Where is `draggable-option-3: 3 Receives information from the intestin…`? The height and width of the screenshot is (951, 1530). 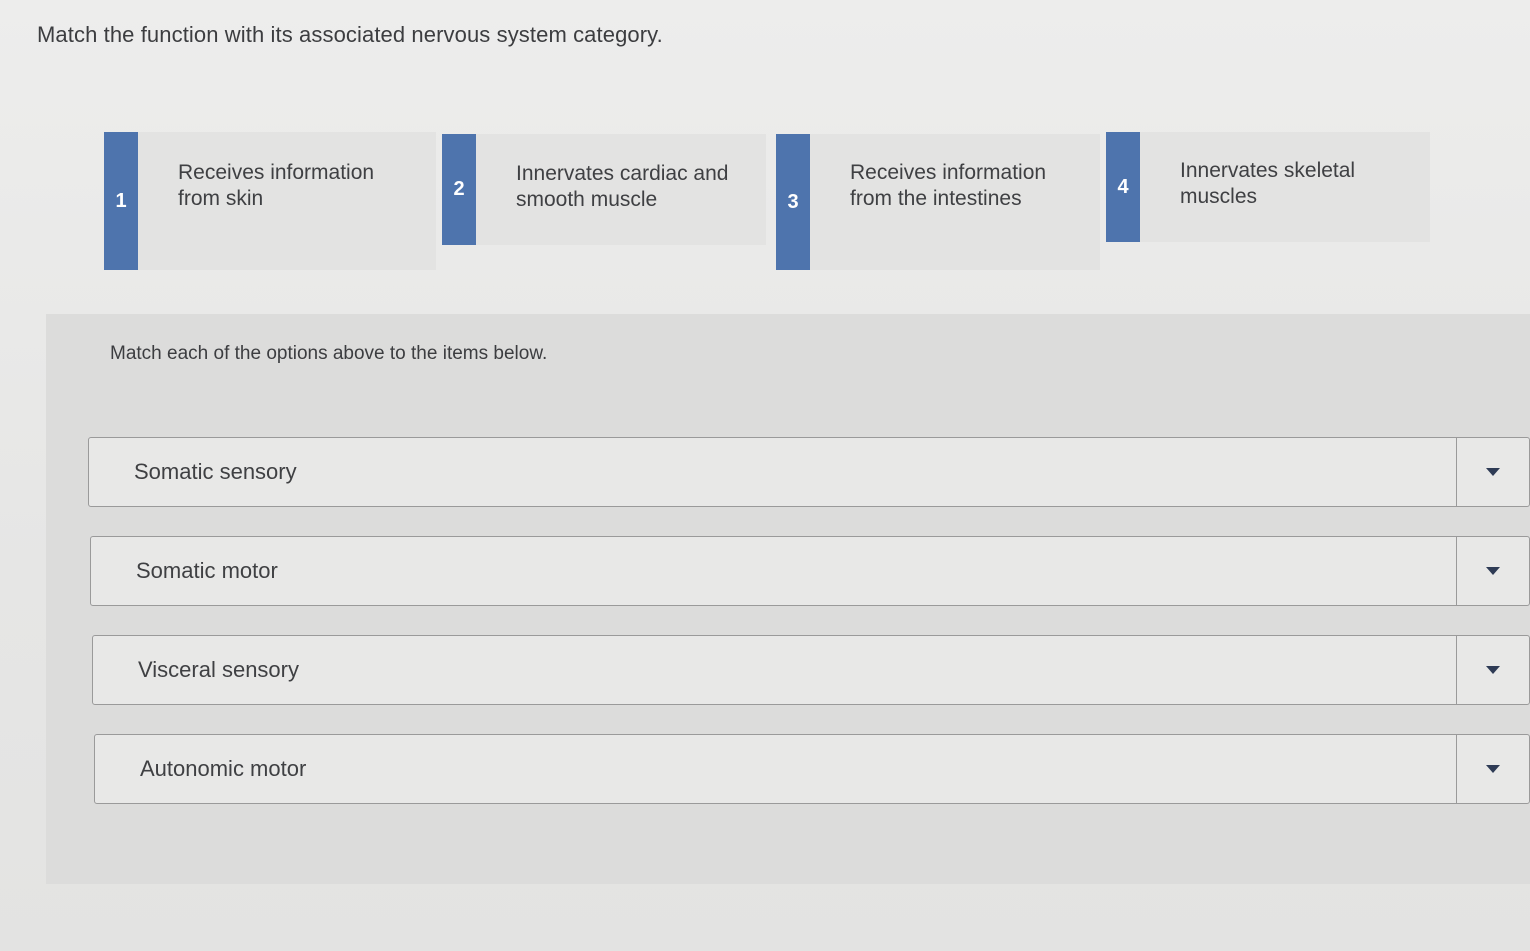 draggable-option-3: 3 Receives information from the intestin… is located at coordinates (938, 202).